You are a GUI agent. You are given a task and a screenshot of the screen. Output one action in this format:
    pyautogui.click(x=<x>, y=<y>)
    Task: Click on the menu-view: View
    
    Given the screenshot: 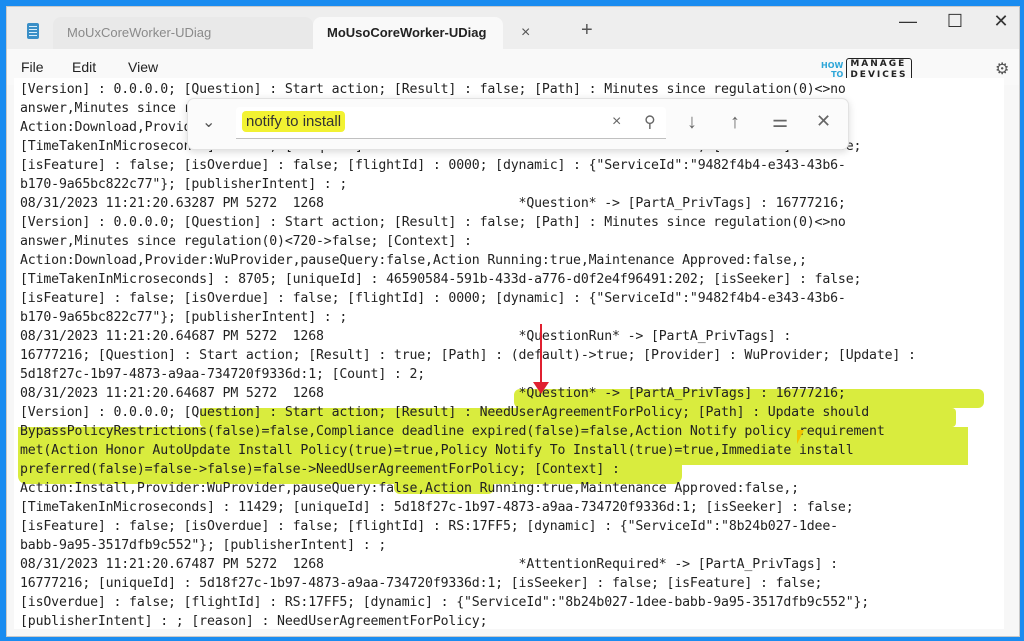 What is the action you would take?
    pyautogui.click(x=143, y=67)
    